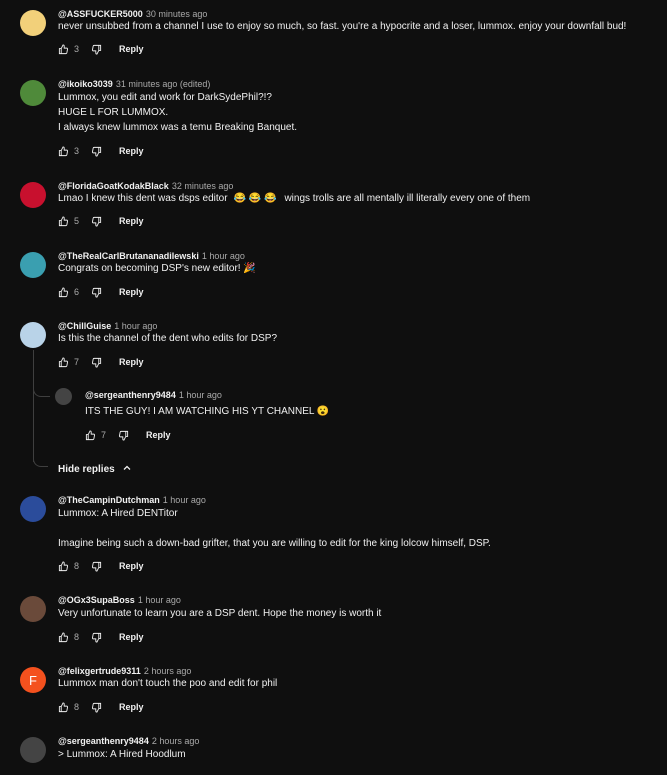 This screenshot has width=667, height=775. I want to click on comment-text-part: Lmao I knew this dent was dsps editor, so click(143, 198).